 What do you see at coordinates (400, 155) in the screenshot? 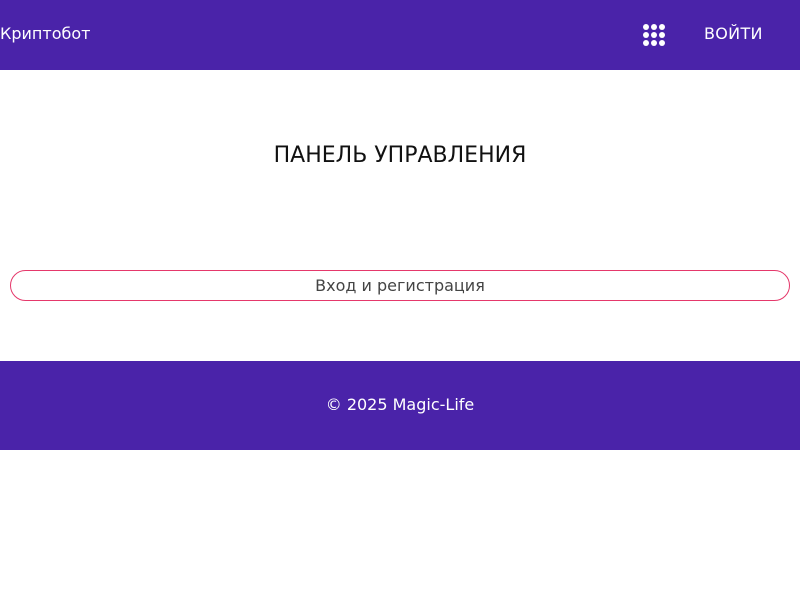
I see `page-title: ПАНЕЛЬ УПРАВЛЕНИЯ` at bounding box center [400, 155].